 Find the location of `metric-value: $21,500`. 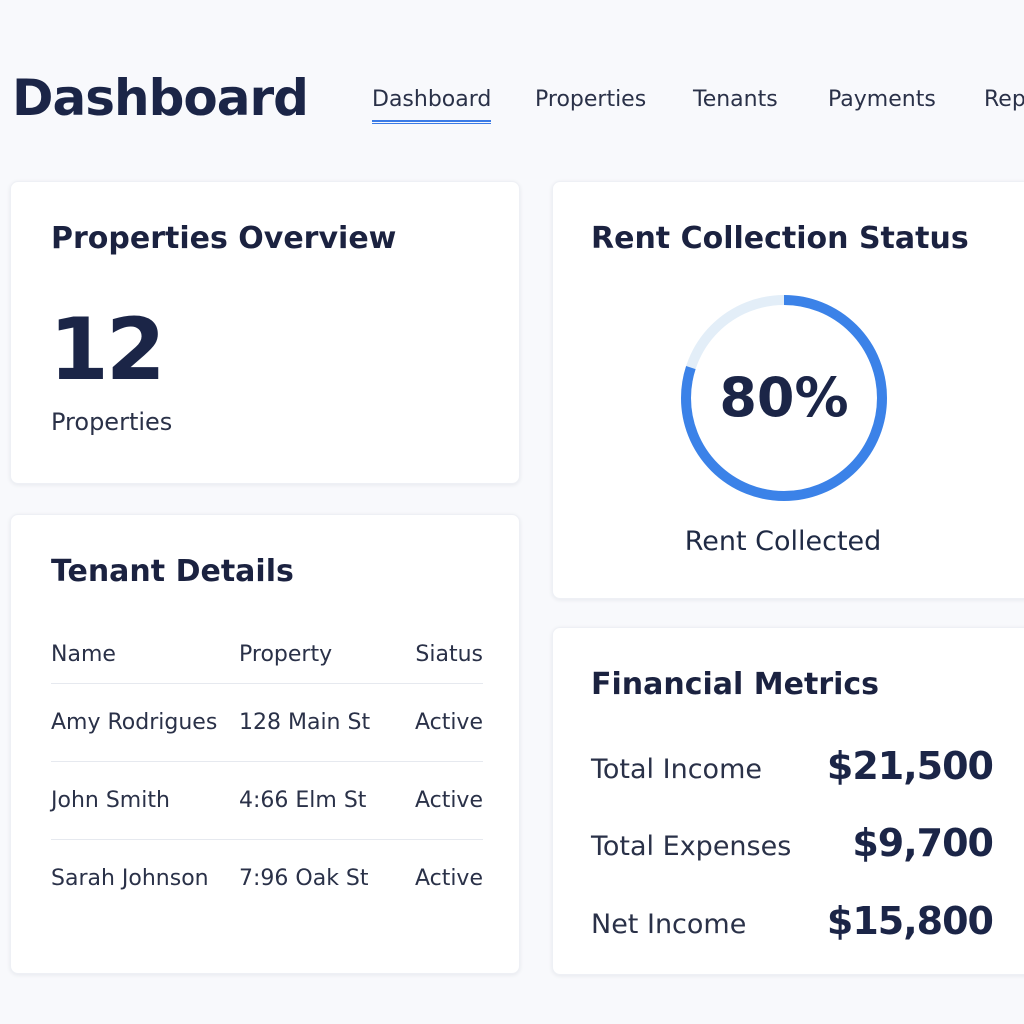

metric-value: $21,500 is located at coordinates (910, 766).